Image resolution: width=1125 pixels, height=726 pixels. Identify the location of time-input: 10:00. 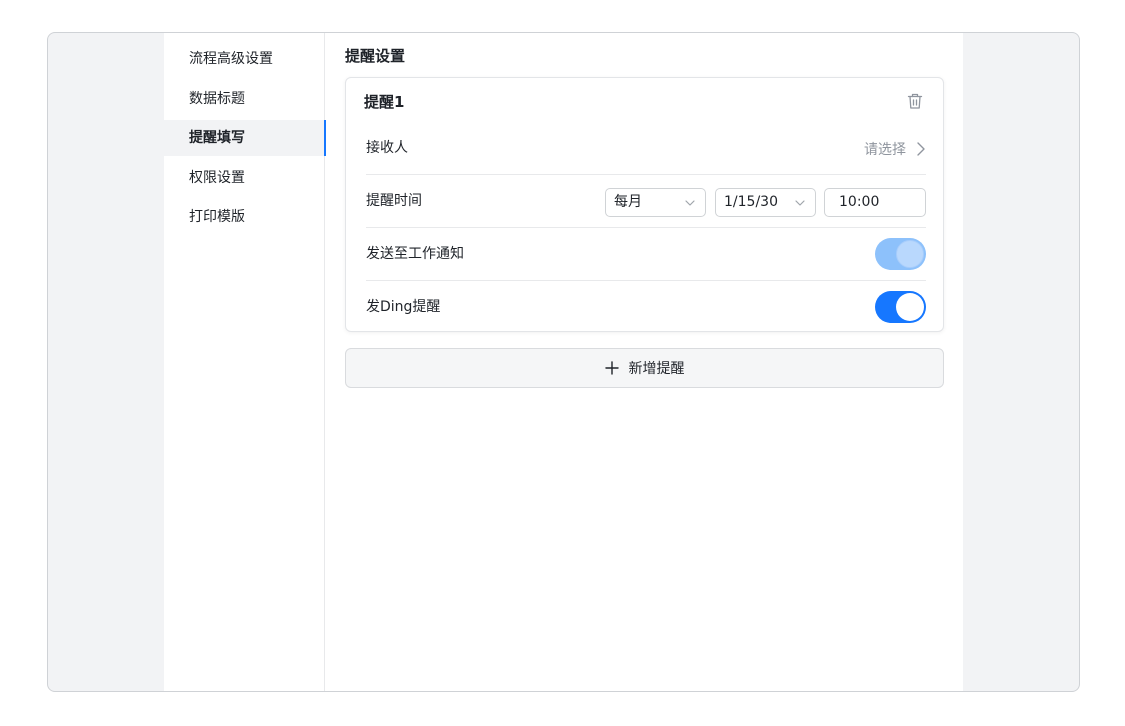
(875, 202).